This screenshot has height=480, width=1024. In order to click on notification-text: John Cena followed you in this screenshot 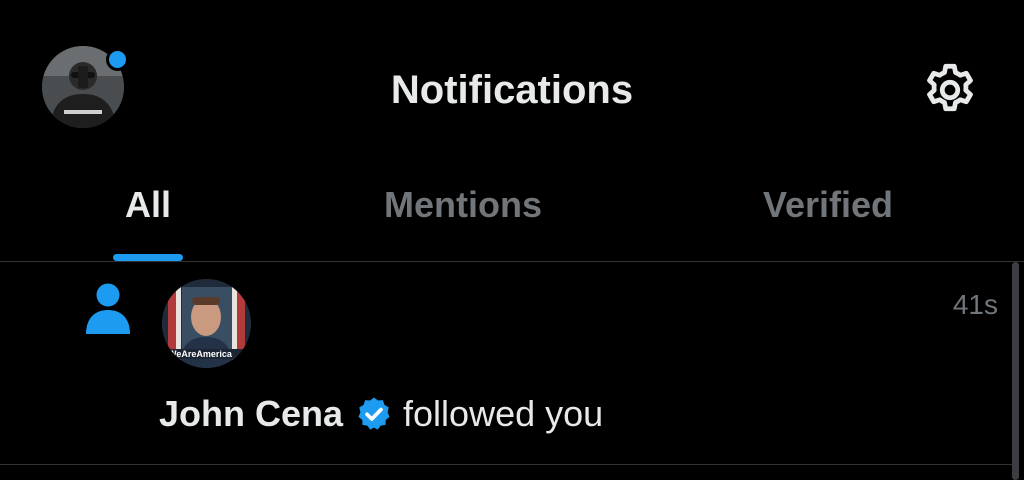, I will do `click(381, 414)`.